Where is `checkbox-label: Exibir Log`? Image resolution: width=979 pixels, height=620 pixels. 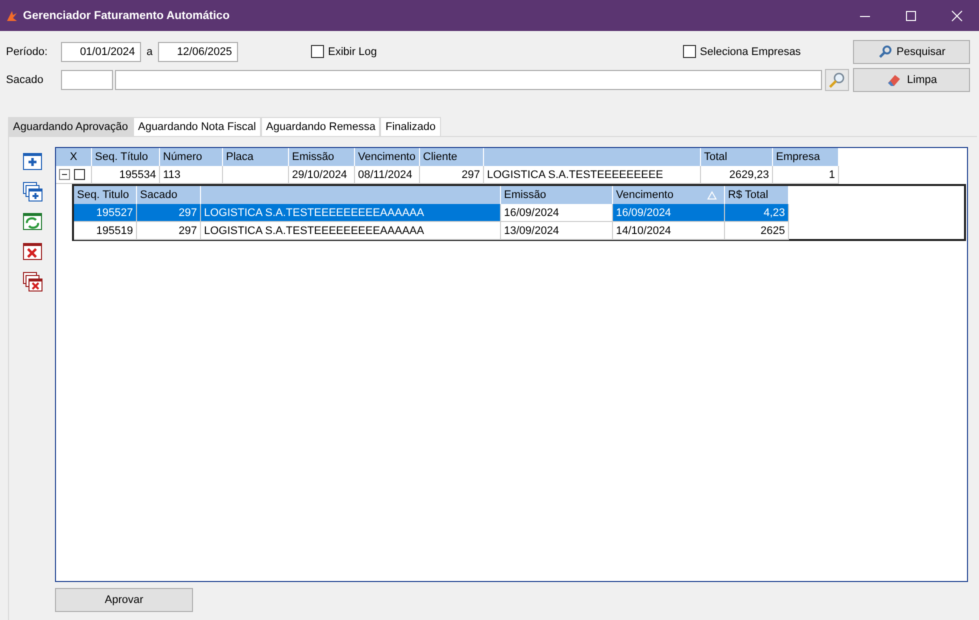 checkbox-label: Exibir Log is located at coordinates (352, 52).